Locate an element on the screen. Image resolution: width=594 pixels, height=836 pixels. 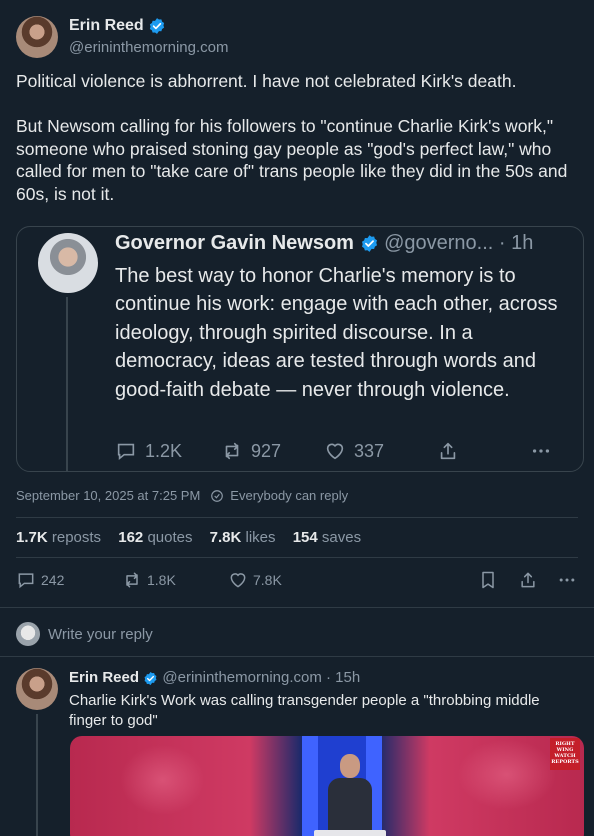
reply-button: 242 is located at coordinates (40, 580).